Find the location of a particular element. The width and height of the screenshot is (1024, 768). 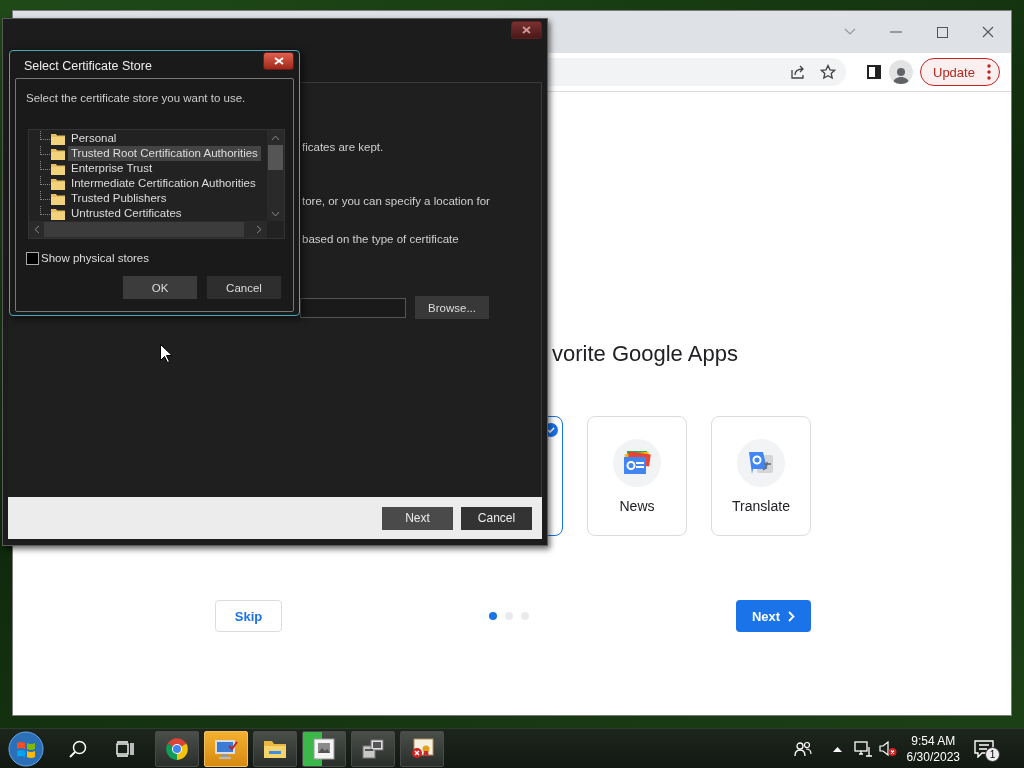

dialog-title: Select Certificate Store is located at coordinates (88, 66).